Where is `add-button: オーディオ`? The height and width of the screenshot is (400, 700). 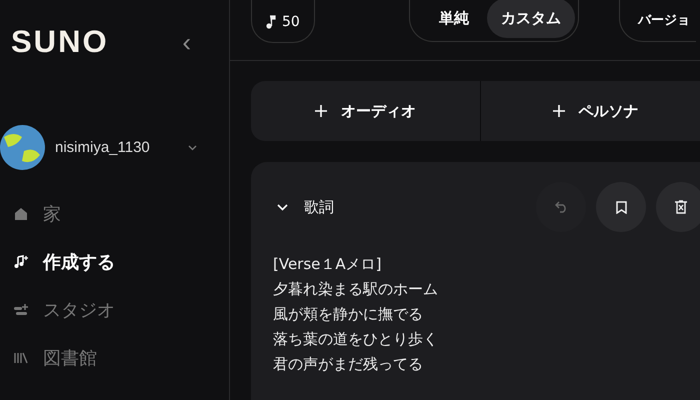 add-button: オーディオ is located at coordinates (365, 111).